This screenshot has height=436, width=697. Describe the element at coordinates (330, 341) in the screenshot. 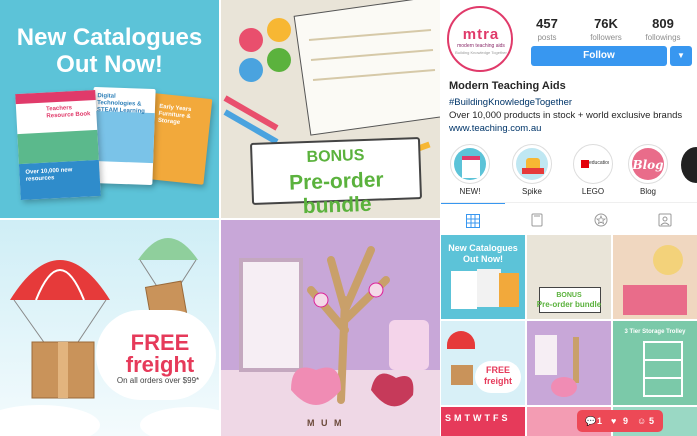

I see `craft-tree-illustration` at that location.